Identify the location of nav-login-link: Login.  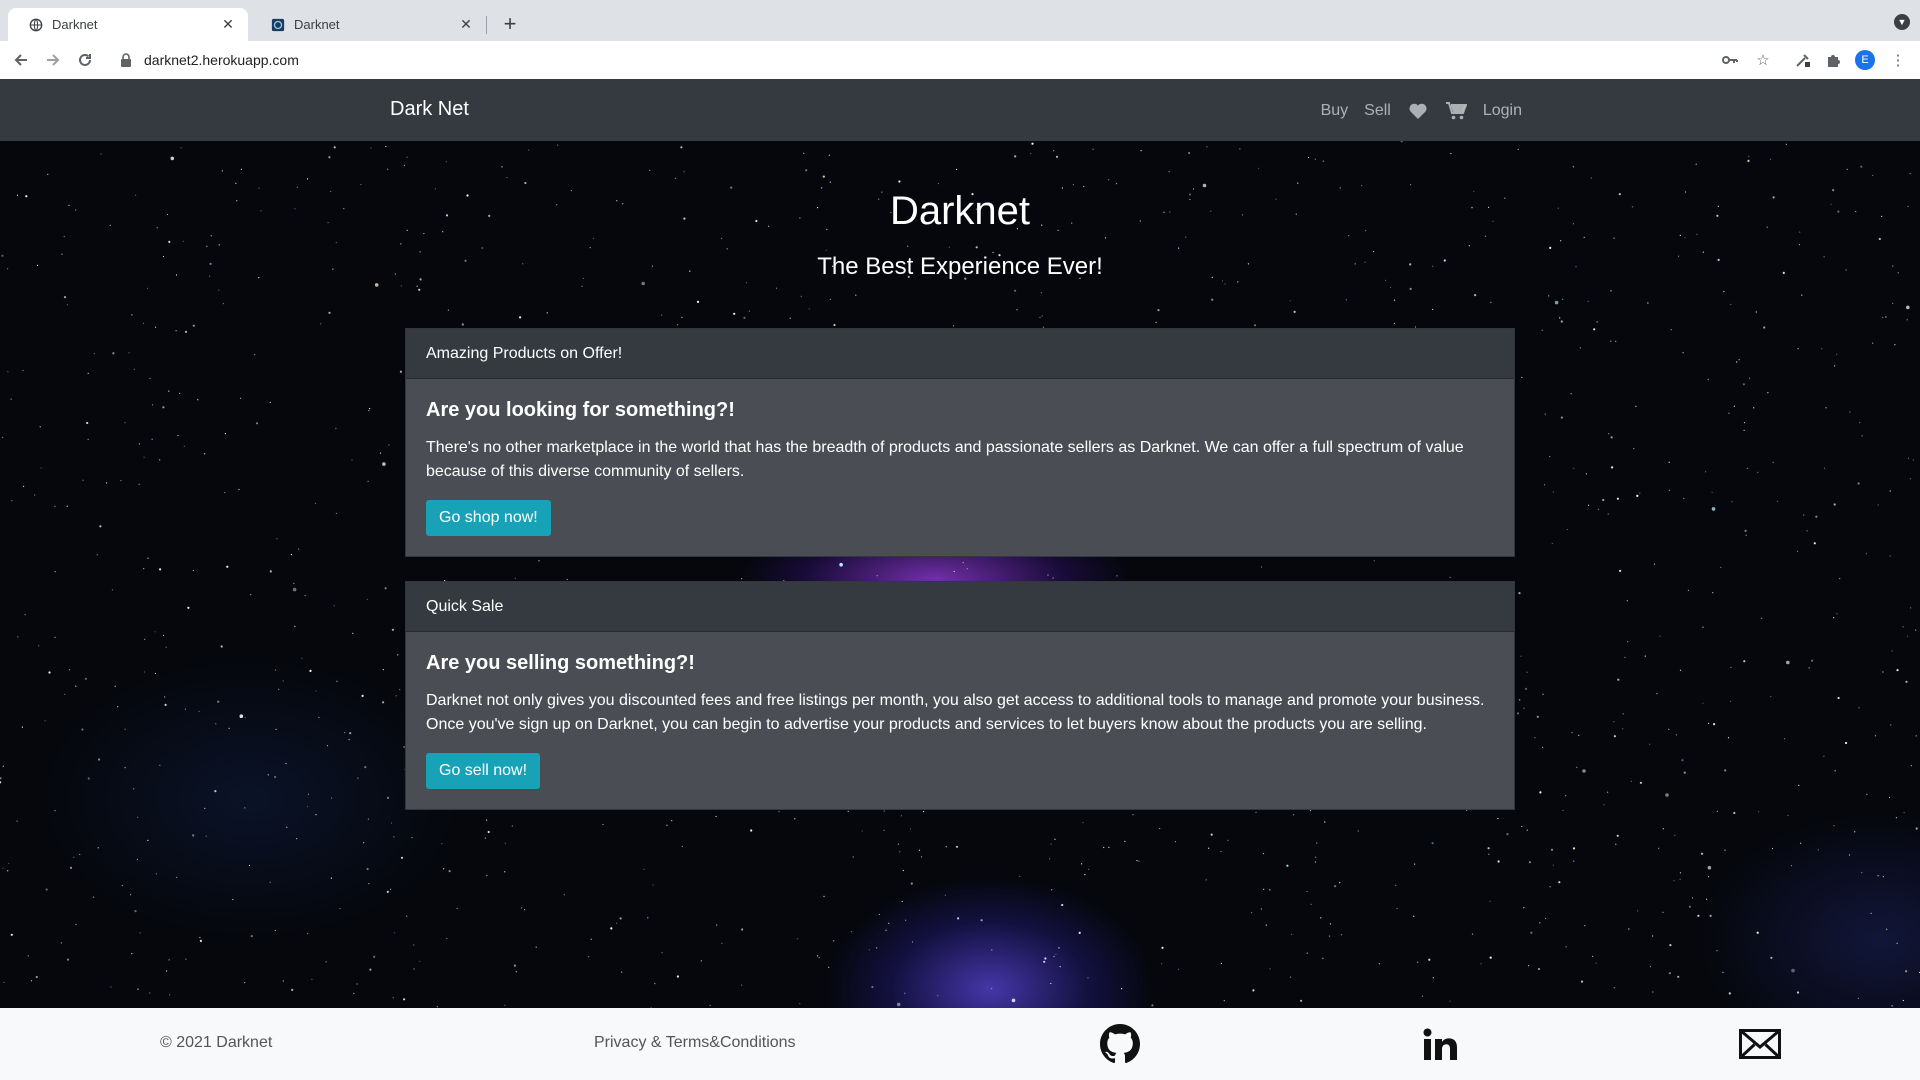
(1502, 111).